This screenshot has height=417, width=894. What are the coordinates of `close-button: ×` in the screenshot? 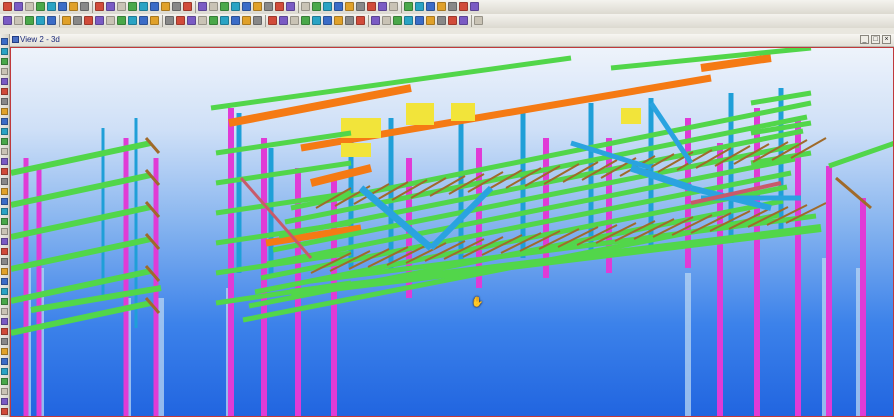 It's located at (886, 39).